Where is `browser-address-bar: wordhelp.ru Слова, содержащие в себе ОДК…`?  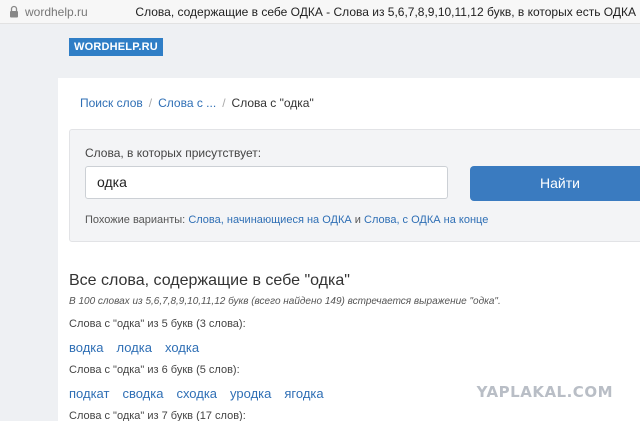
browser-address-bar: wordhelp.ru Слова, содержащие в себе ОДК… is located at coordinates (320, 12).